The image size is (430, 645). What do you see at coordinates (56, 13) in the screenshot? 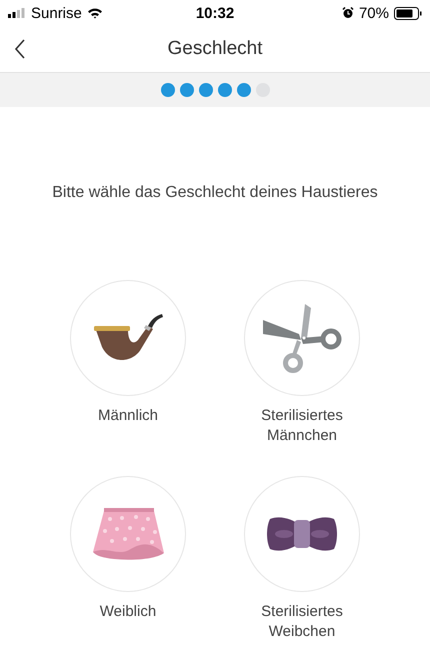
I see `carrier-name: Sunrise` at bounding box center [56, 13].